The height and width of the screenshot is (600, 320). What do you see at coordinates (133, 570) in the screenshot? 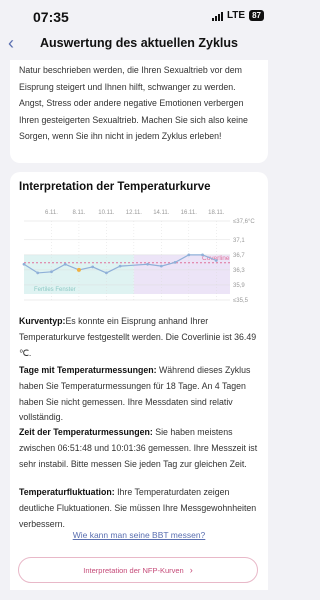
I see `nfp-button-label: Interpretation der NFP-Kurven` at bounding box center [133, 570].